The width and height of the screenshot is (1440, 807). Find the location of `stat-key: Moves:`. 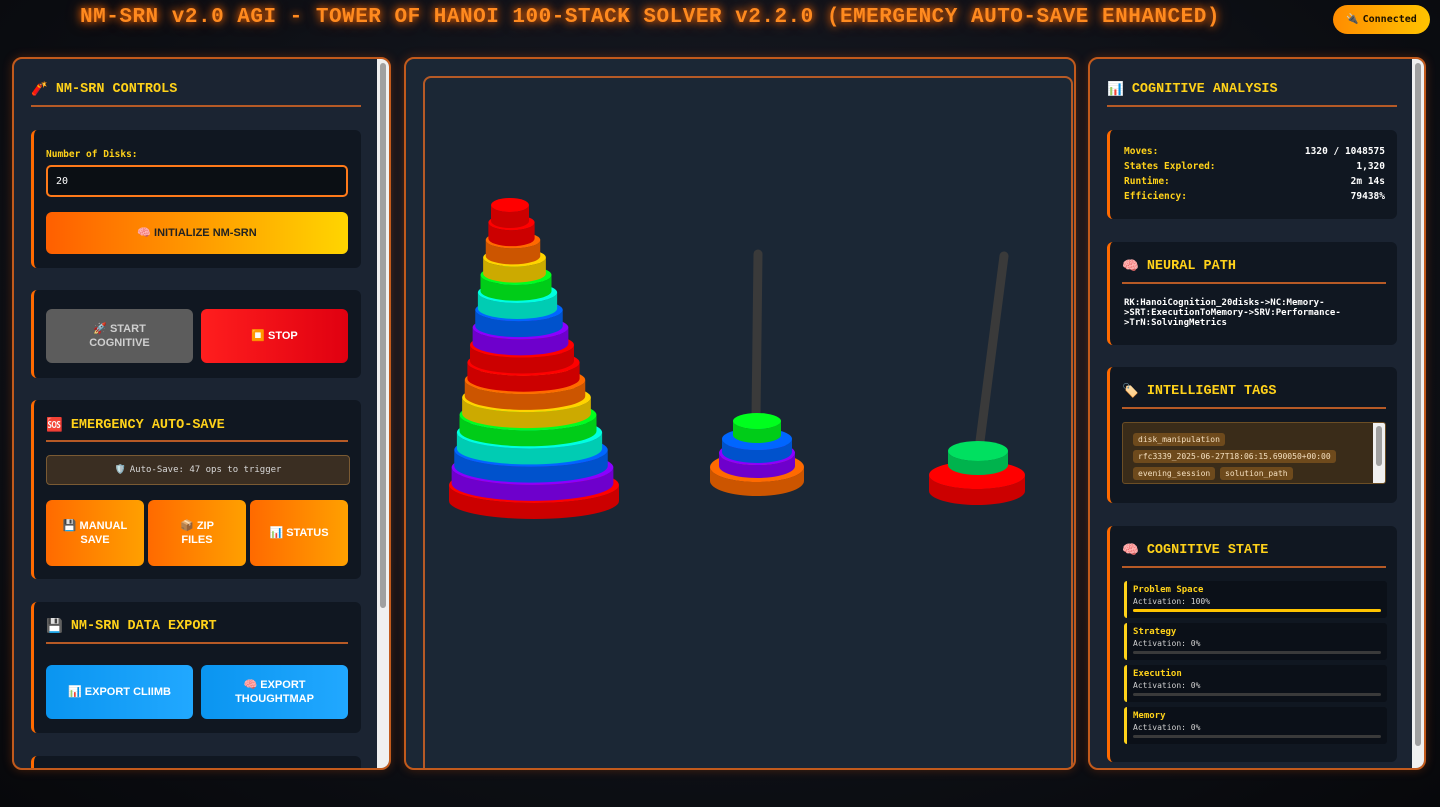

stat-key: Moves: is located at coordinates (1141, 151).